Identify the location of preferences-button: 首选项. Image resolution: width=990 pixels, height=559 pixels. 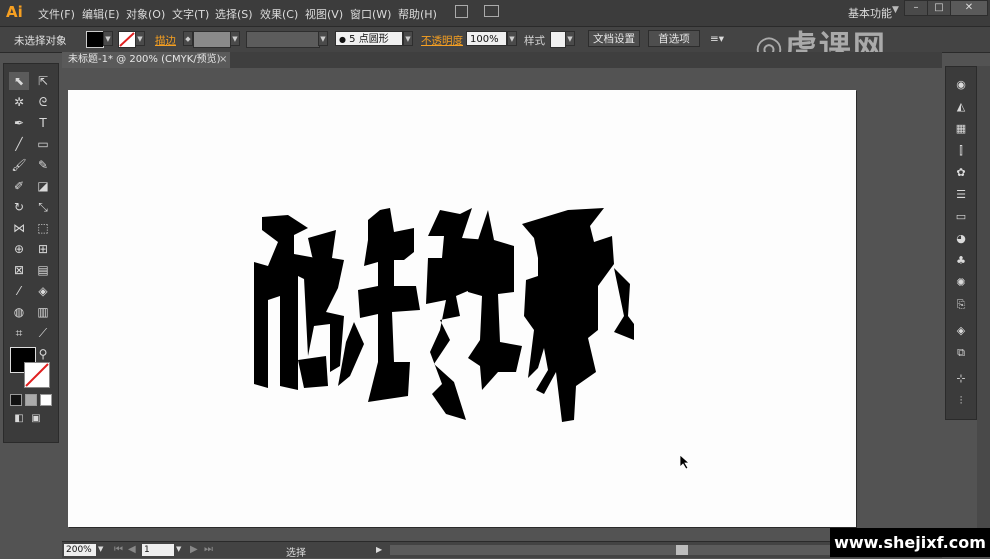
(674, 38).